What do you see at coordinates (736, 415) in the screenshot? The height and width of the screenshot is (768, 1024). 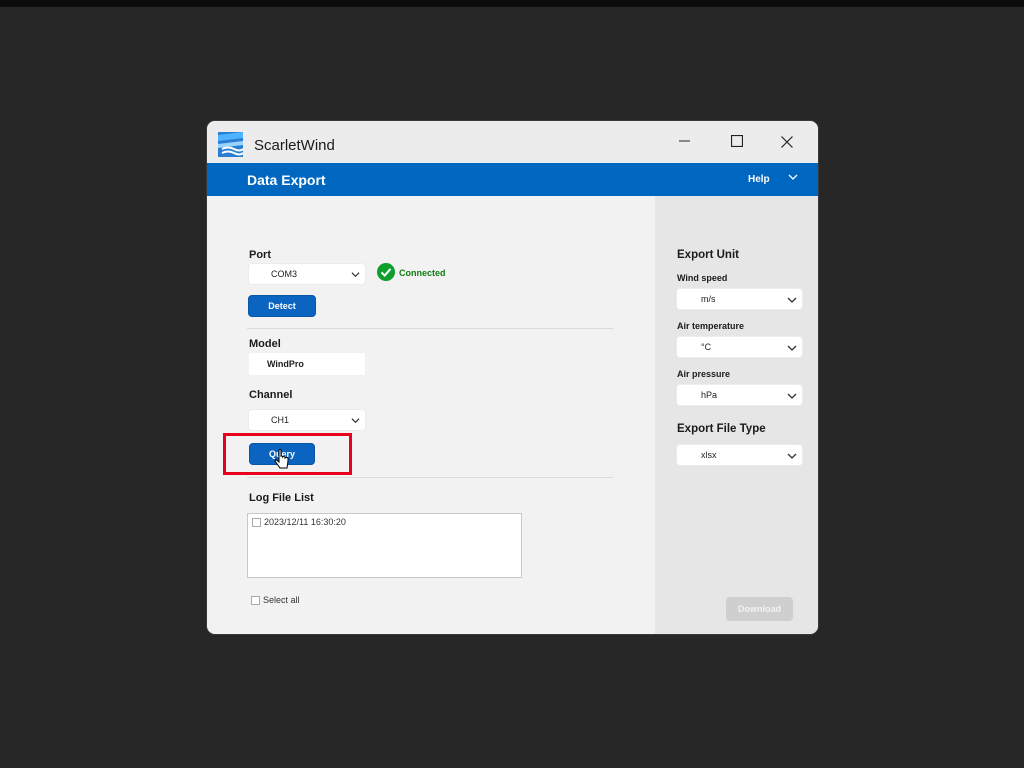 I see `export-settings-panel` at bounding box center [736, 415].